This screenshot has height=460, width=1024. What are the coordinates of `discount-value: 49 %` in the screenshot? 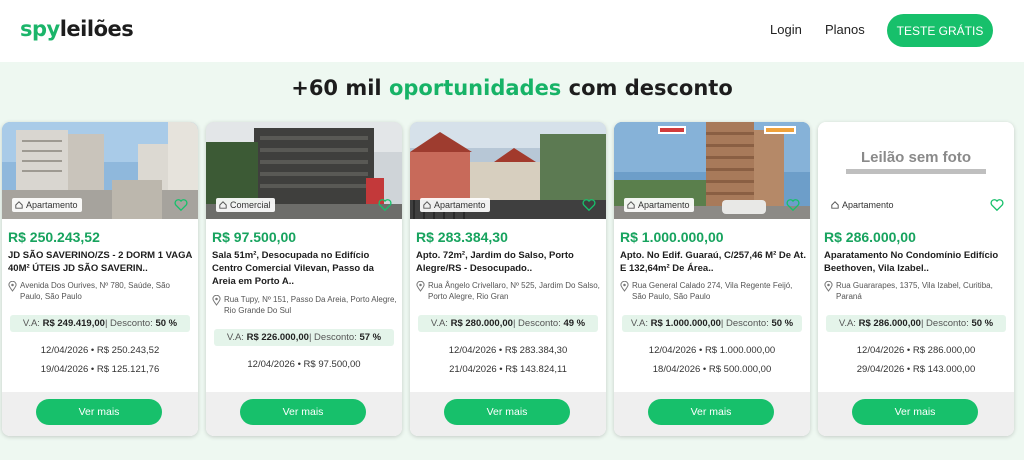 It's located at (574, 323).